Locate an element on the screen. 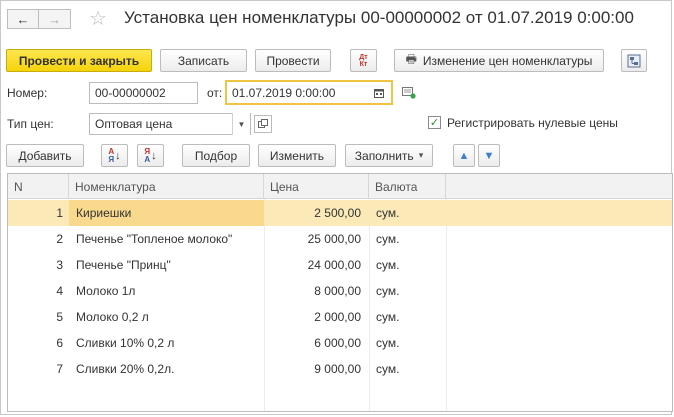 Image resolution: width=674 pixels, height=417 pixels. navigation-buttons: ← → is located at coordinates (39, 19).